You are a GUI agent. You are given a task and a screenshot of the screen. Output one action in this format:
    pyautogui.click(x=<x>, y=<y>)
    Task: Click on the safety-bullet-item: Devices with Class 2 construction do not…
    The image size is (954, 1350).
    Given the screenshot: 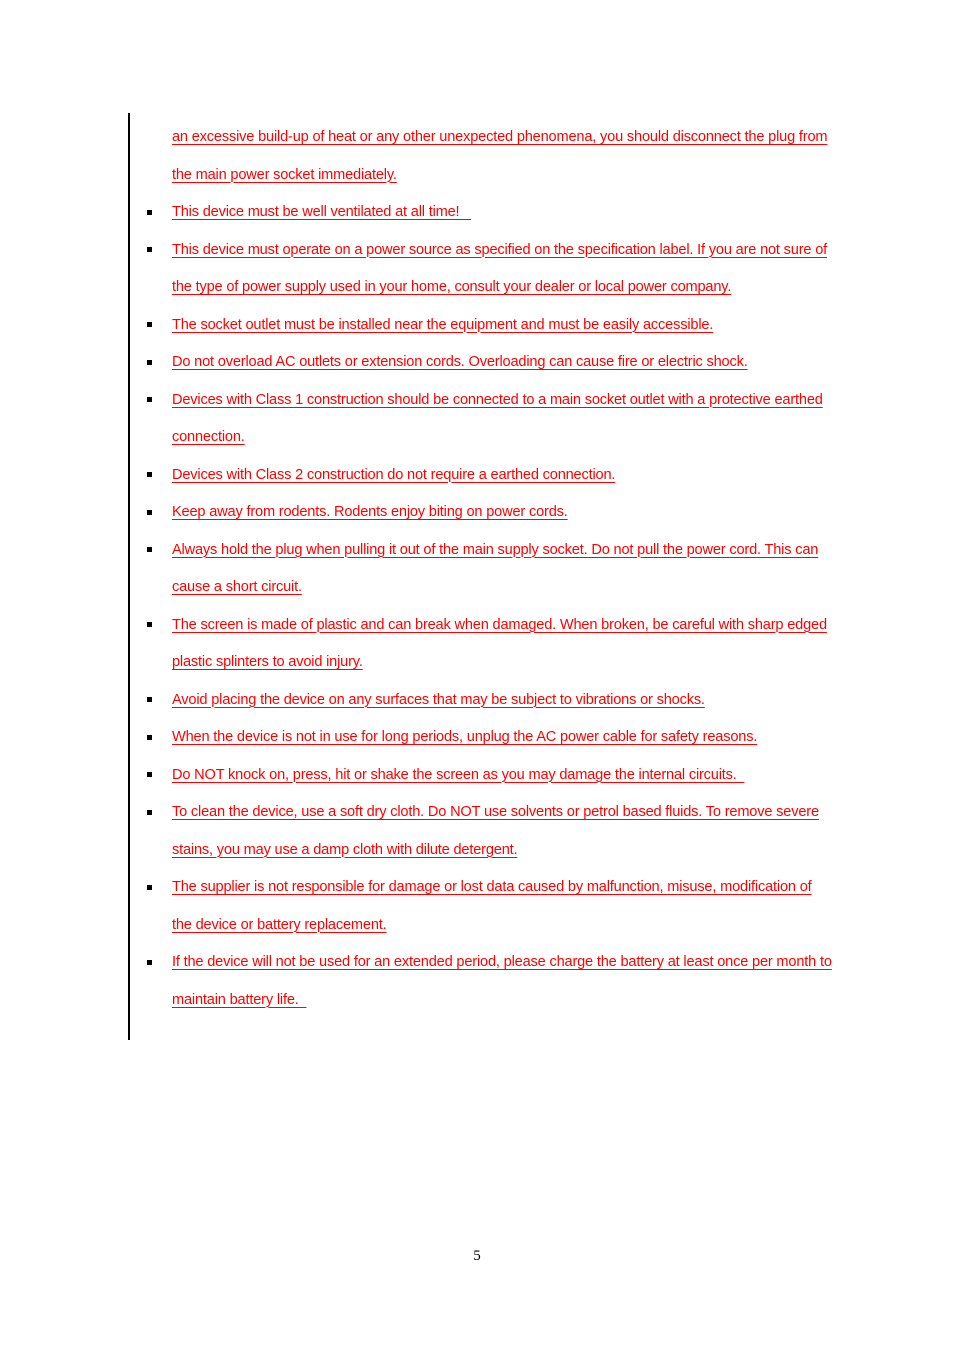 What is the action you would take?
    pyautogui.click(x=493, y=476)
    